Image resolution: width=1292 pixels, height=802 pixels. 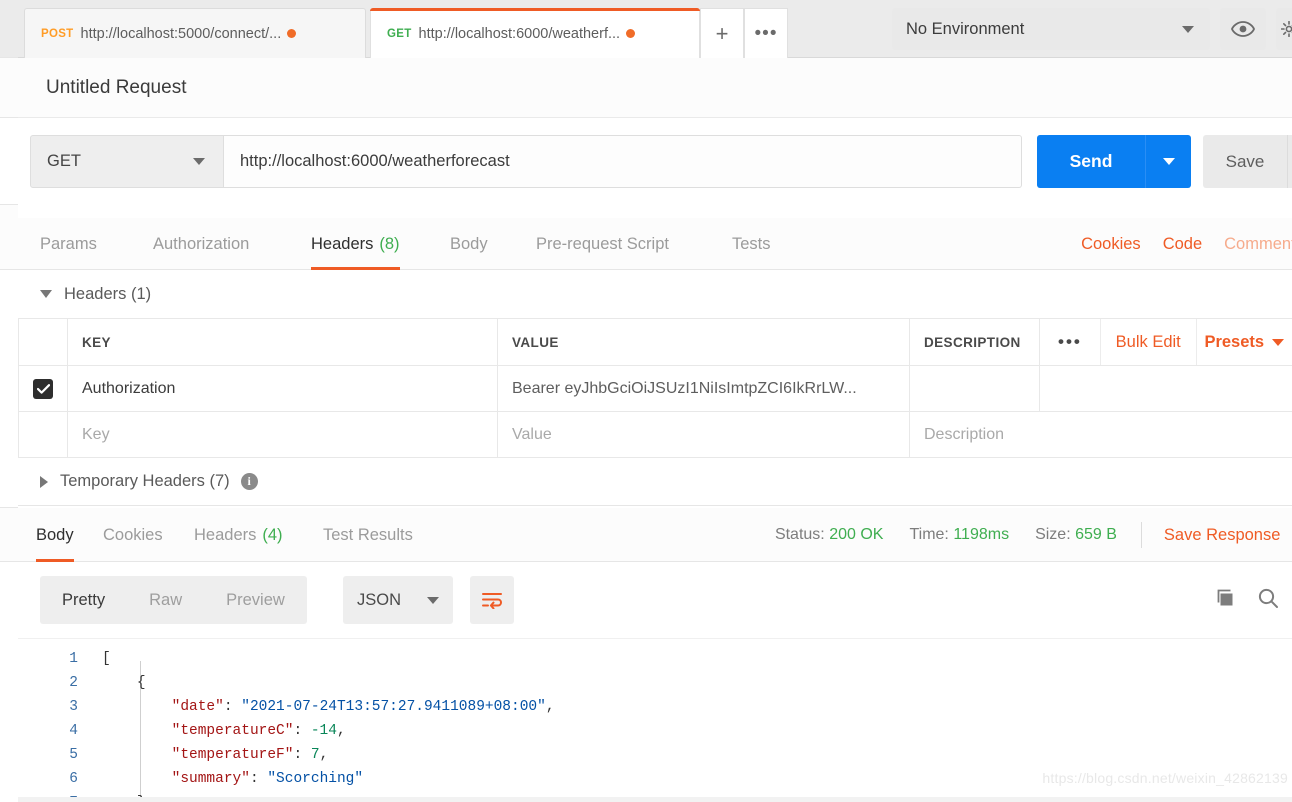 I want to click on chevron-down-icon, so click(x=433, y=600).